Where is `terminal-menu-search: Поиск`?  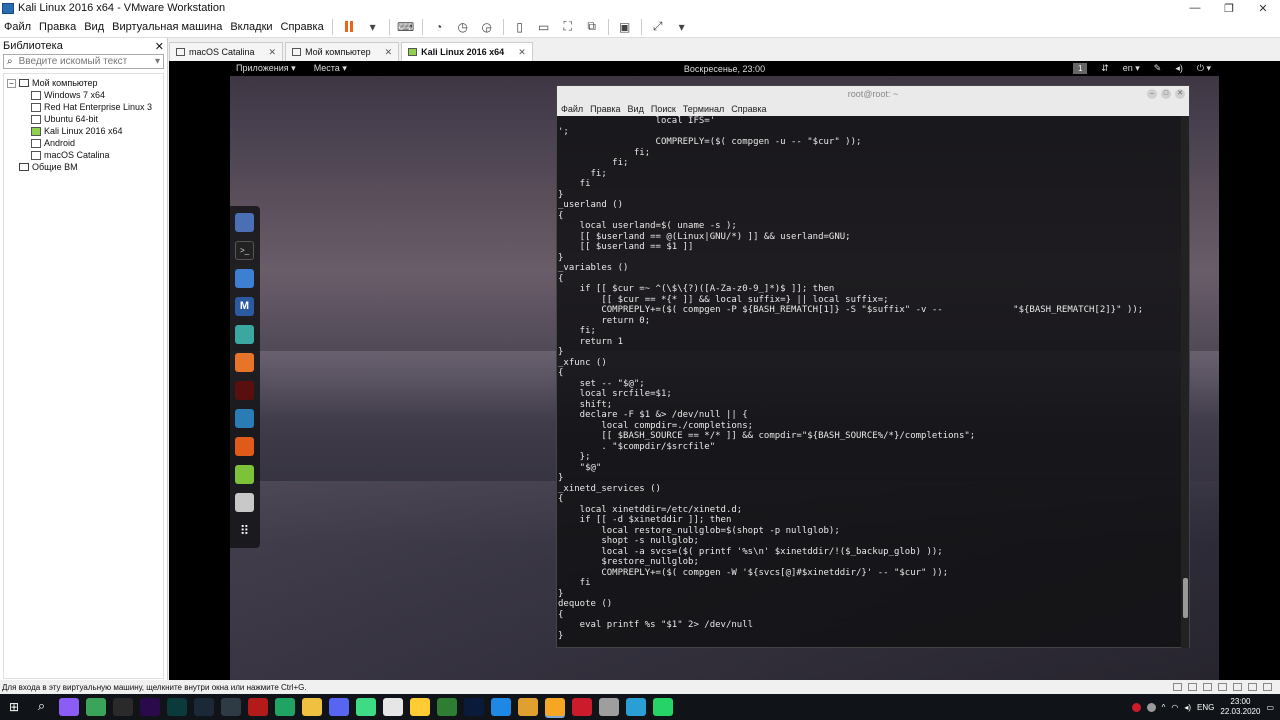 terminal-menu-search: Поиск is located at coordinates (663, 109).